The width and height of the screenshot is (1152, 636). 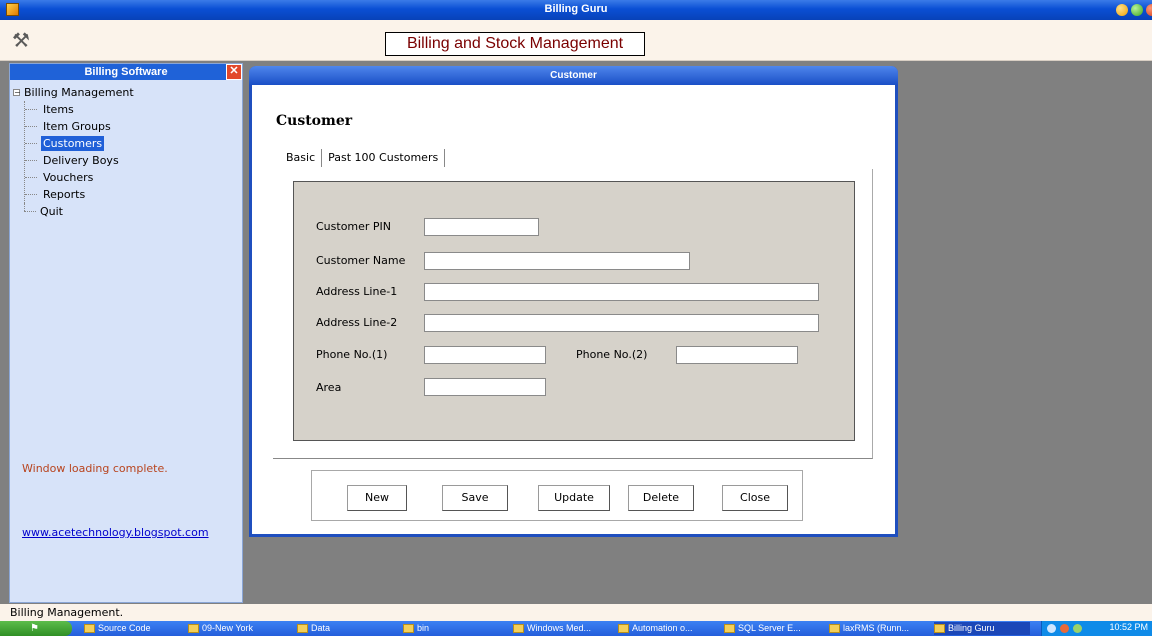 What do you see at coordinates (377, 498) in the screenshot?
I see `new-button: New` at bounding box center [377, 498].